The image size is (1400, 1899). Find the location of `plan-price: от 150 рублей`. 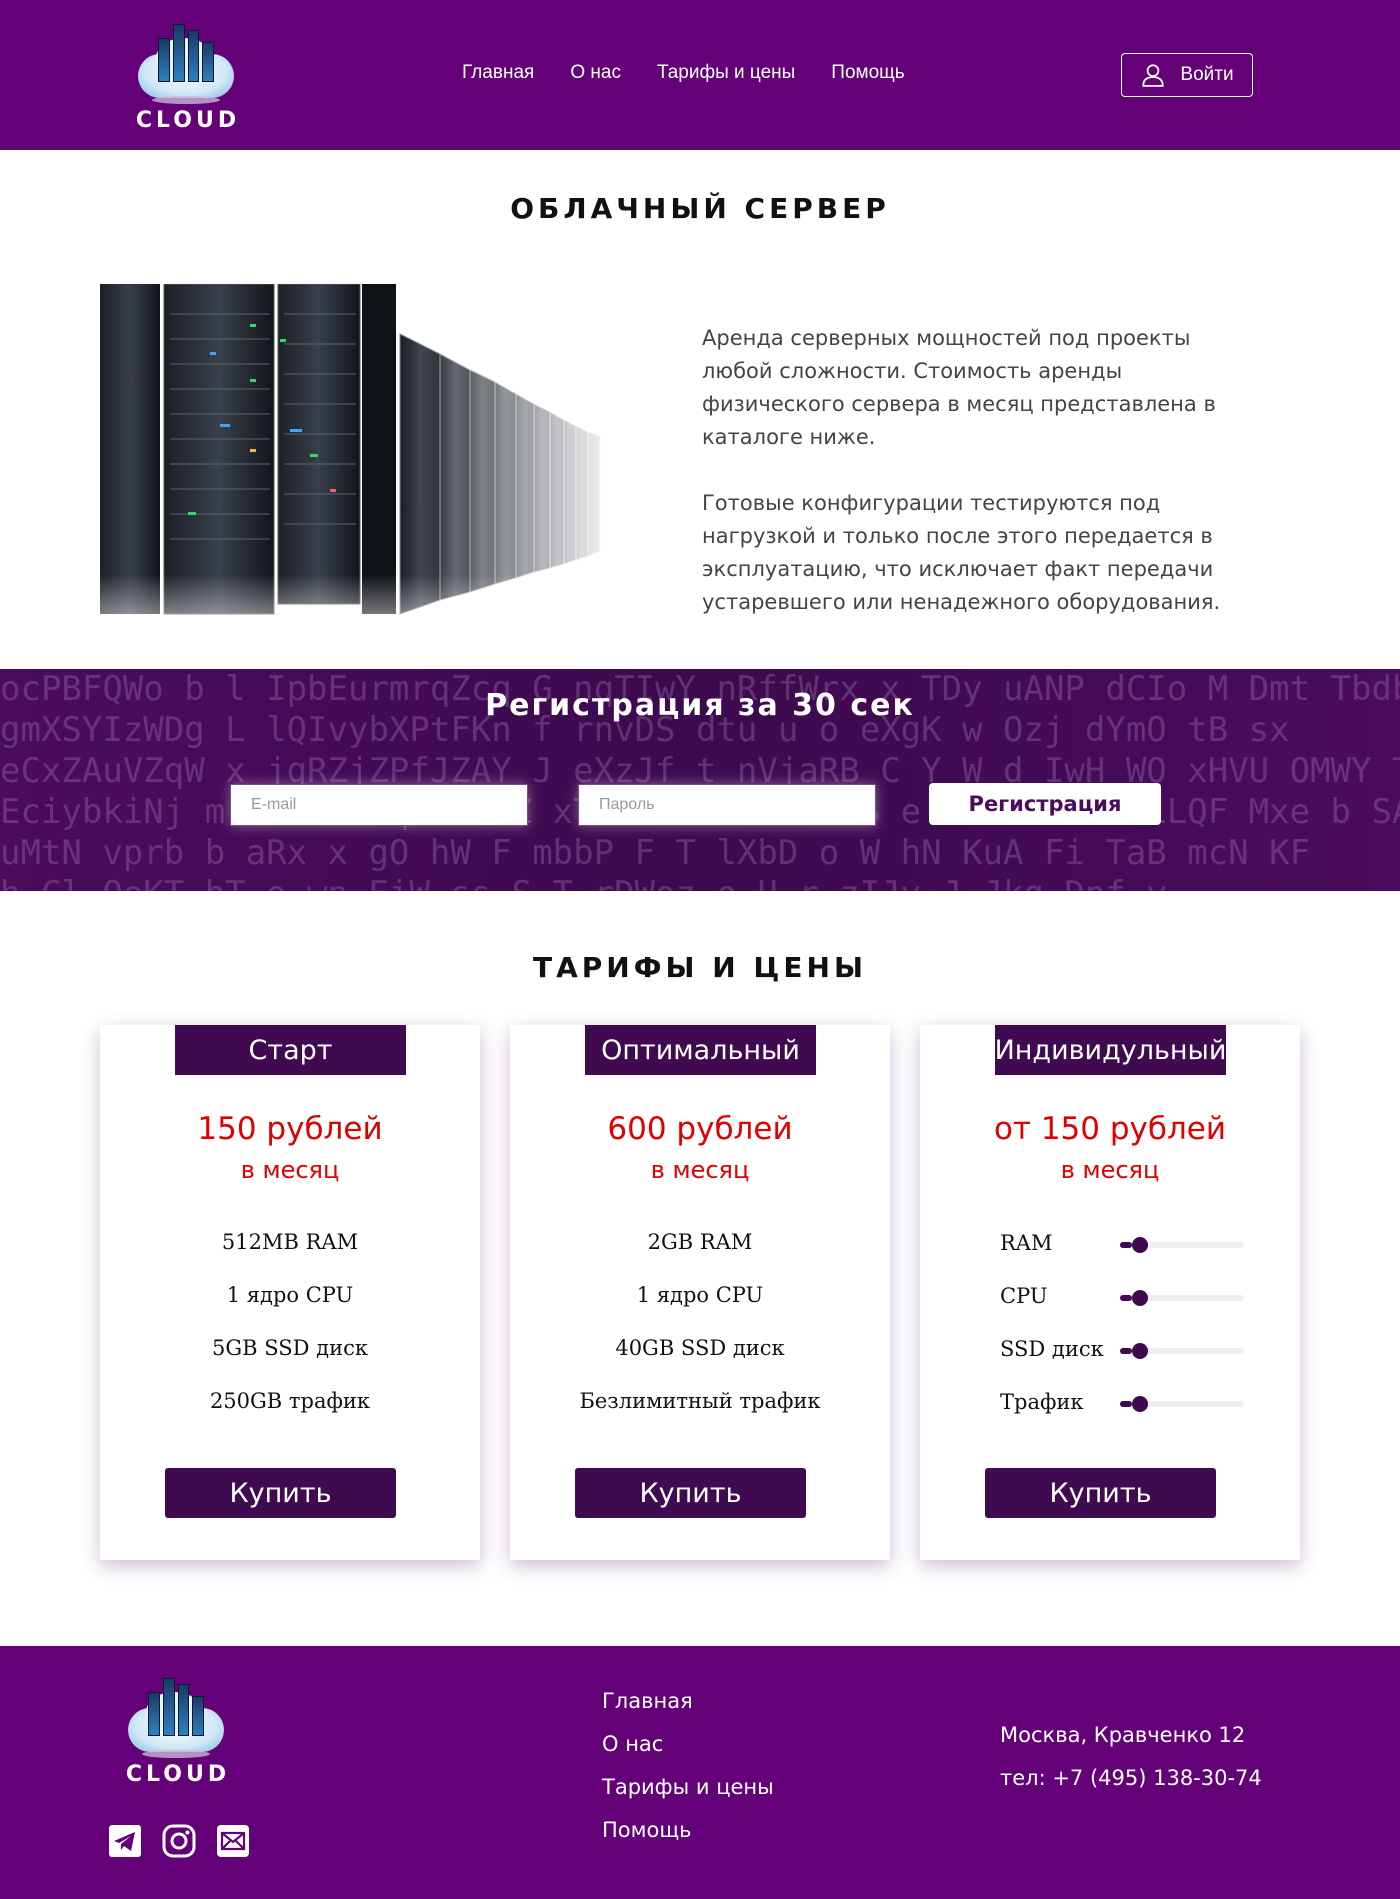

plan-price: от 150 рублей is located at coordinates (1110, 1129).